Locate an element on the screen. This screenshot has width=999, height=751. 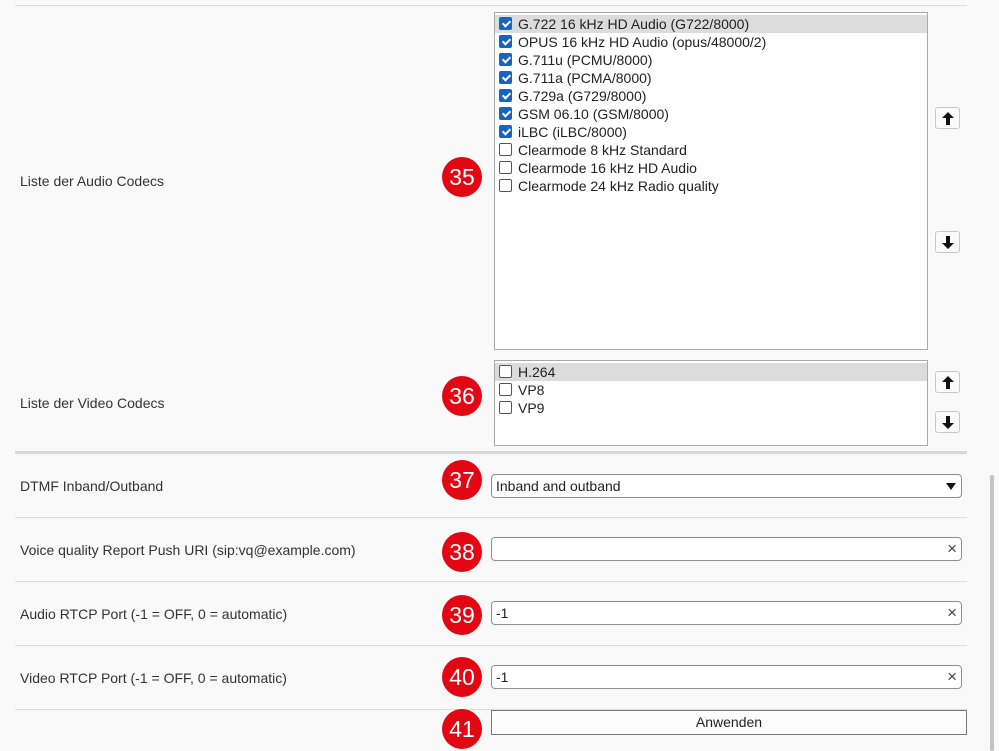
video-move-down-button is located at coordinates (947, 422).